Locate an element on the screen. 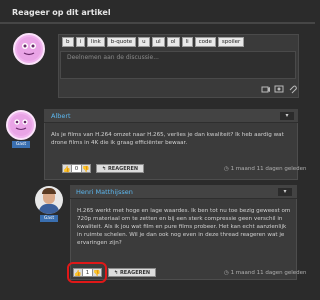 This screenshot has height=300, width=320. vote-count: 0 is located at coordinates (76, 168).